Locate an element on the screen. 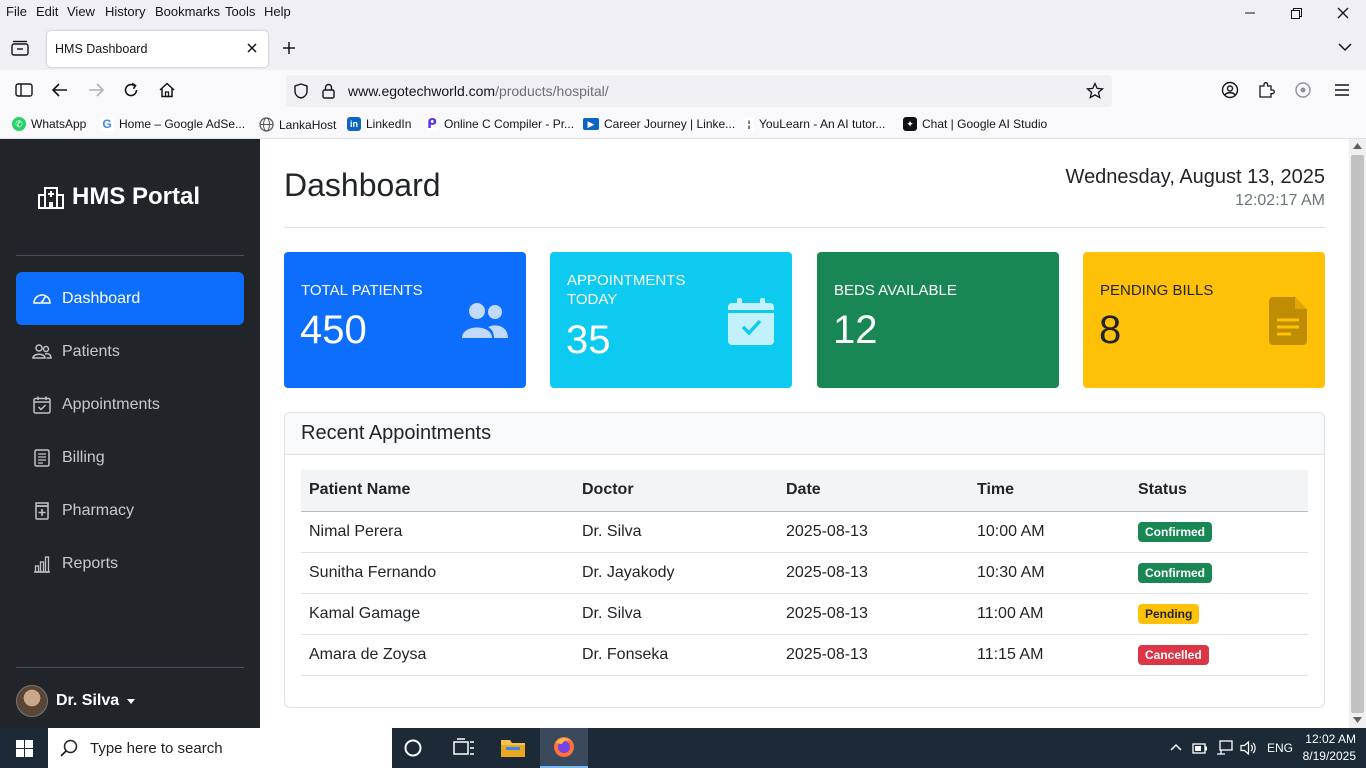  extension-icon is located at coordinates (1303, 90).